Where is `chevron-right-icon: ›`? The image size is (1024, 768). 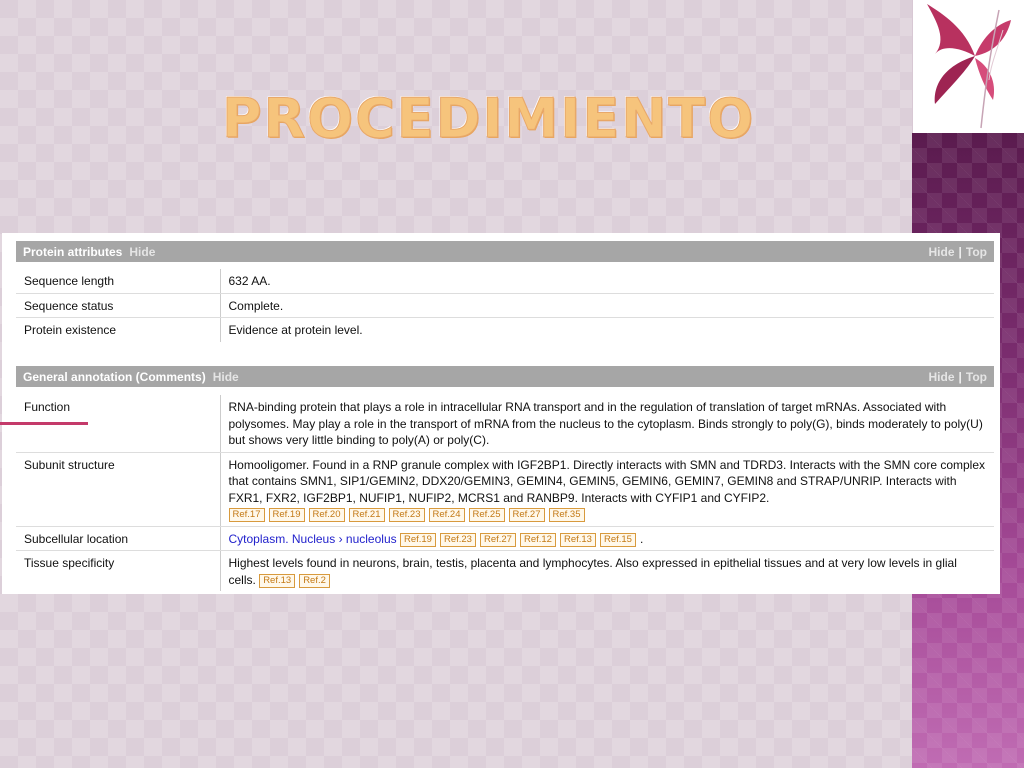
chevron-right-icon: › is located at coordinates (340, 538).